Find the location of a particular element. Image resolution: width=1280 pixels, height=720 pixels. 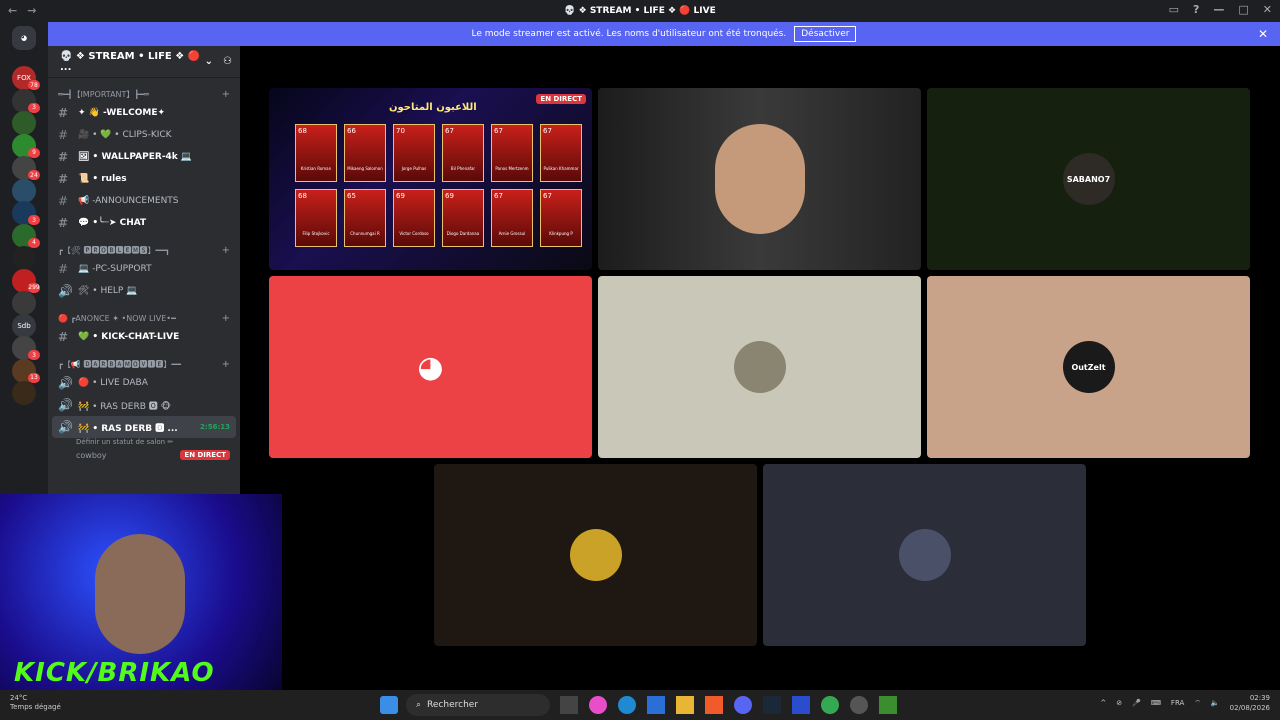

store-icon is located at coordinates (656, 705).